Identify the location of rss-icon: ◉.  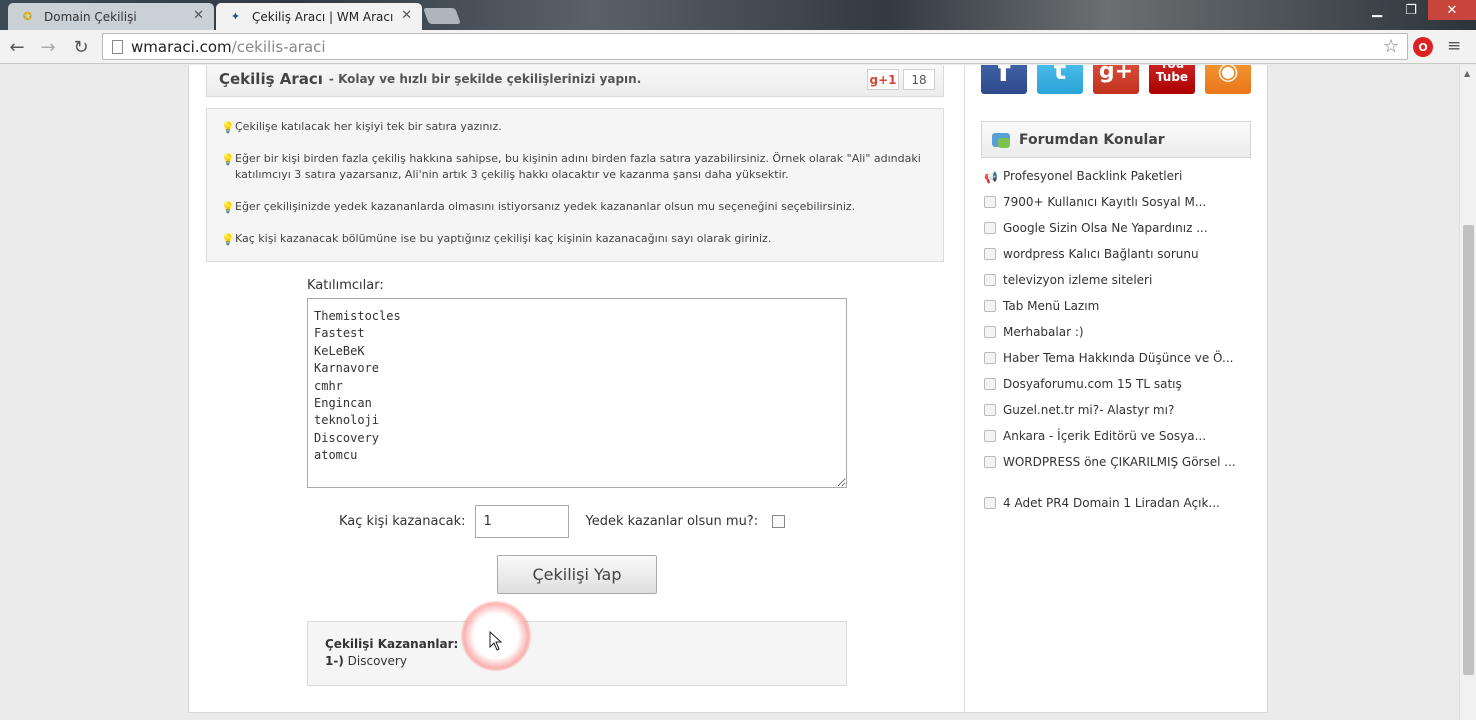
(1228, 79).